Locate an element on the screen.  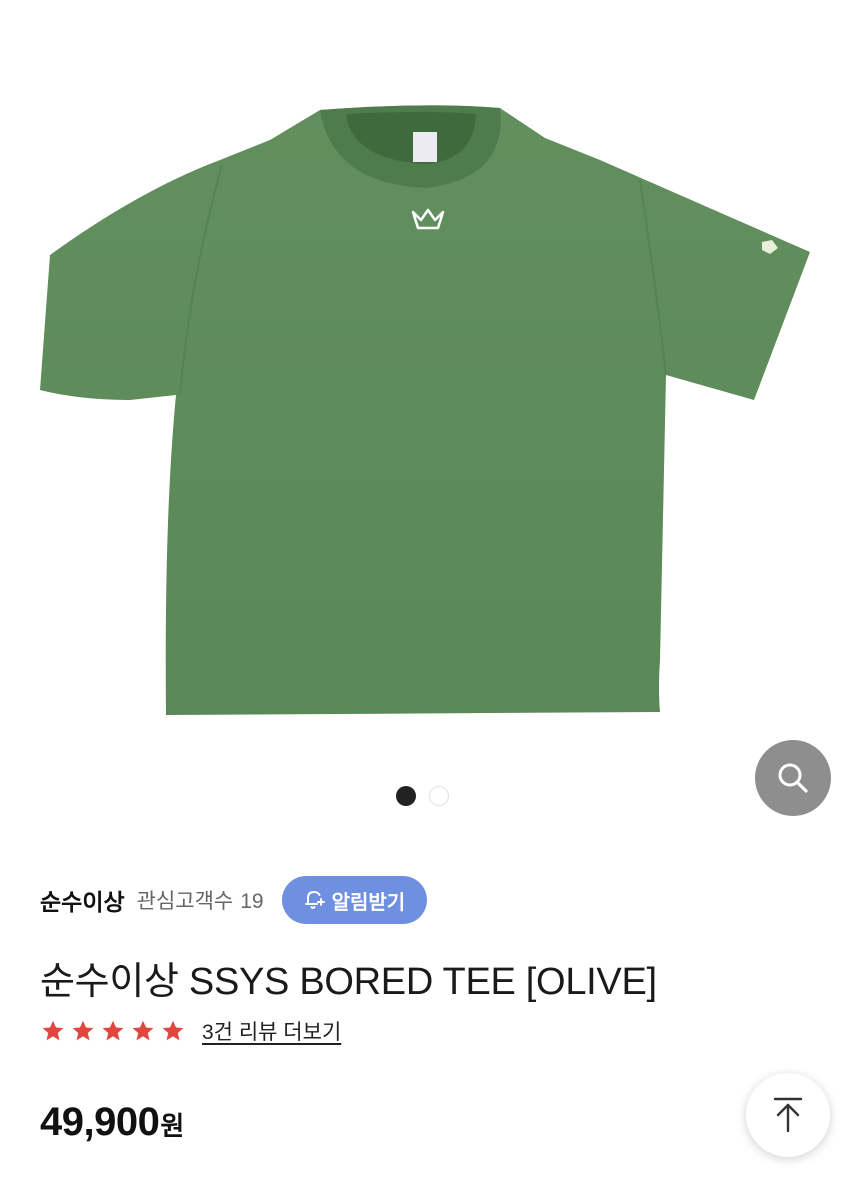
brand-row: 순수이상 관심고객수 19 알림받기 is located at coordinates (234, 900).